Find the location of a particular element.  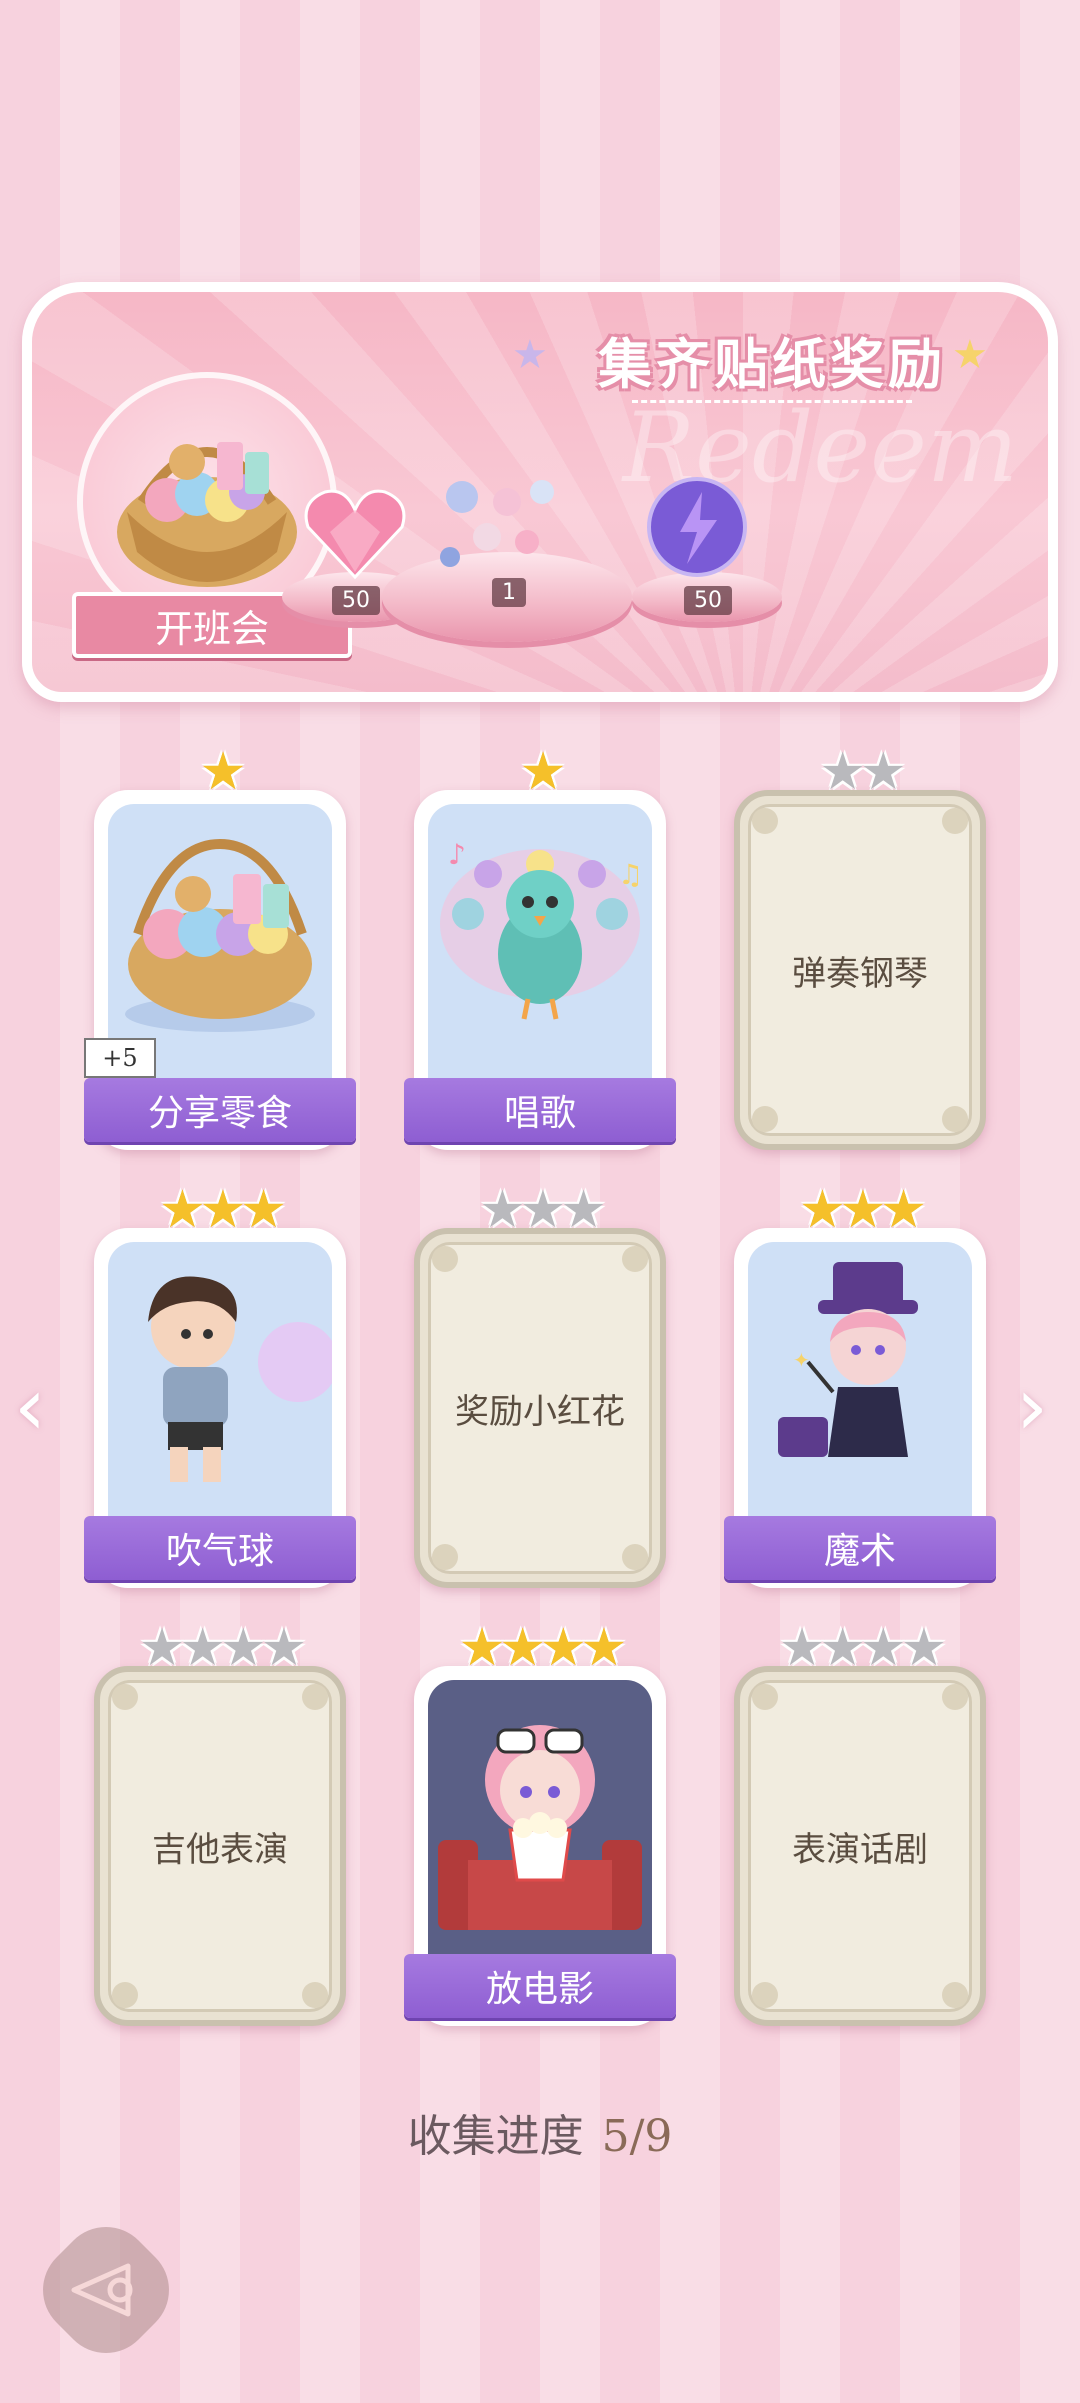

sticker-card-balloon: ★★★ 吹气球 is located at coordinates (220, 1386).